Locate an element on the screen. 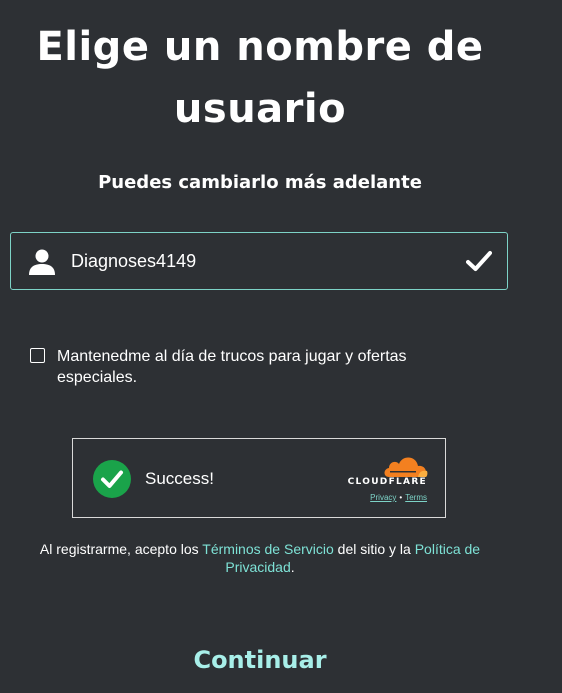 The height and width of the screenshot is (693, 562). captcha-privacy-link: Privacy is located at coordinates (383, 497).